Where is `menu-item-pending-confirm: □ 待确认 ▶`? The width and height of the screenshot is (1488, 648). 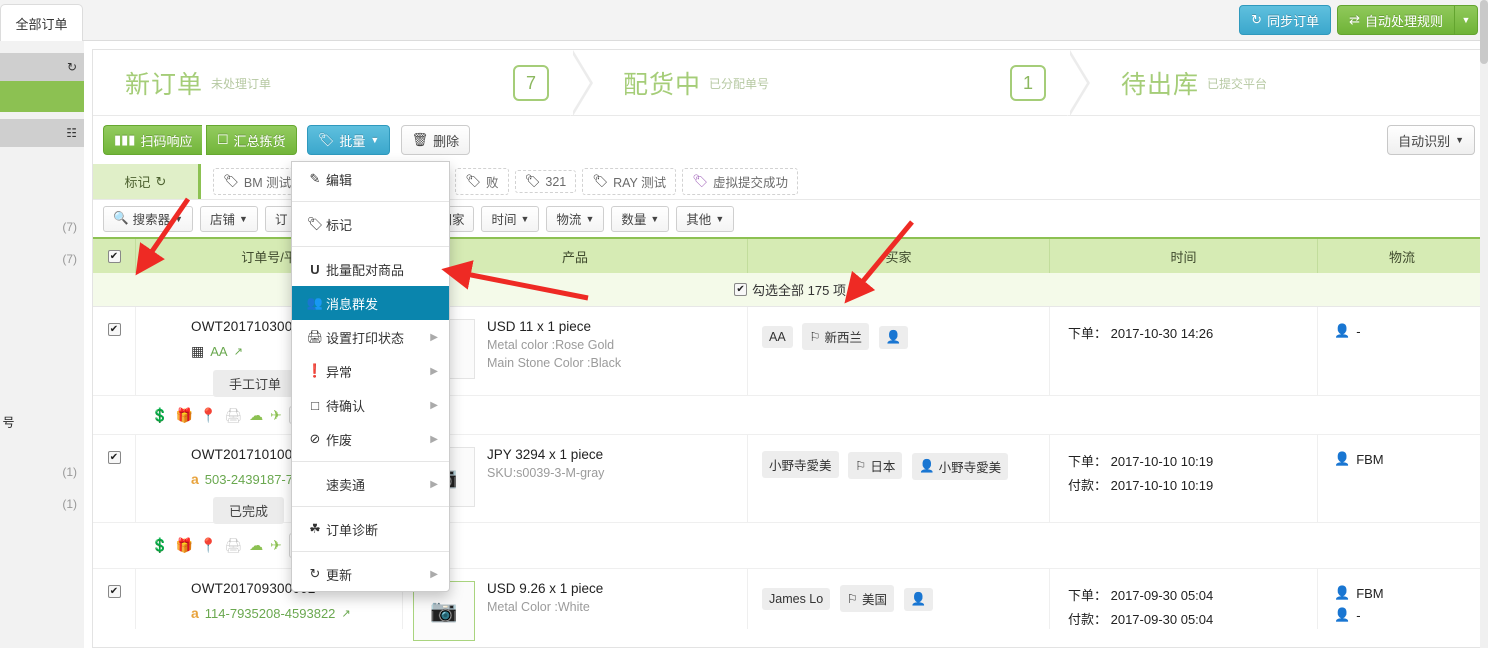
menu-item-pending-confirm: □ 待确认 ▶ is located at coordinates (370, 405).